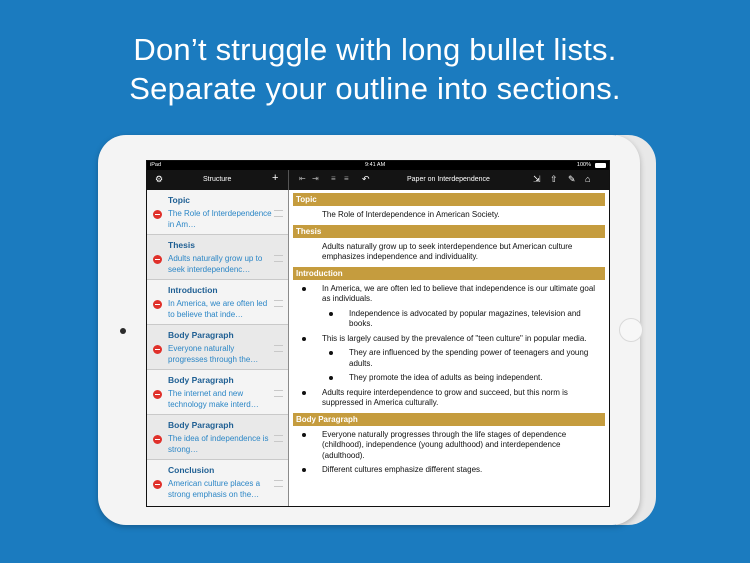  I want to click on device-label: iPad, so click(156, 165).